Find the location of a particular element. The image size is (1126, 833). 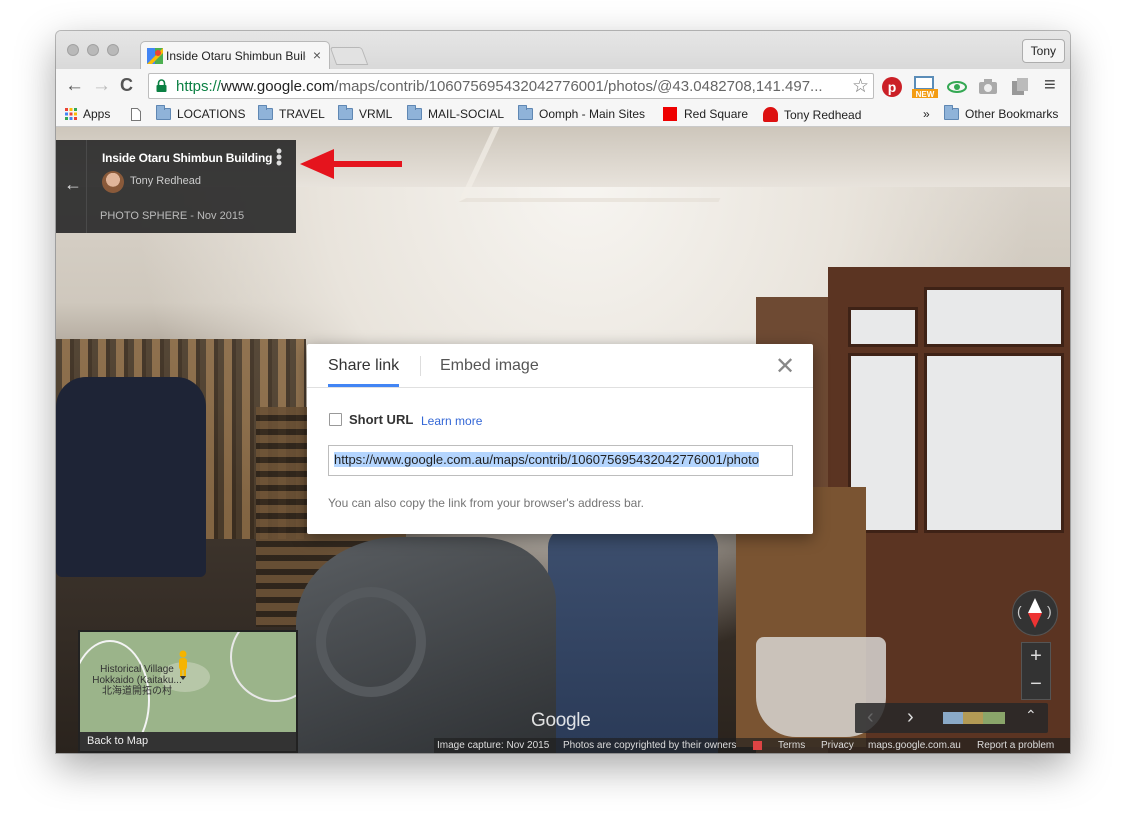

zoom-in-button: + is located at coordinates (1036, 656).